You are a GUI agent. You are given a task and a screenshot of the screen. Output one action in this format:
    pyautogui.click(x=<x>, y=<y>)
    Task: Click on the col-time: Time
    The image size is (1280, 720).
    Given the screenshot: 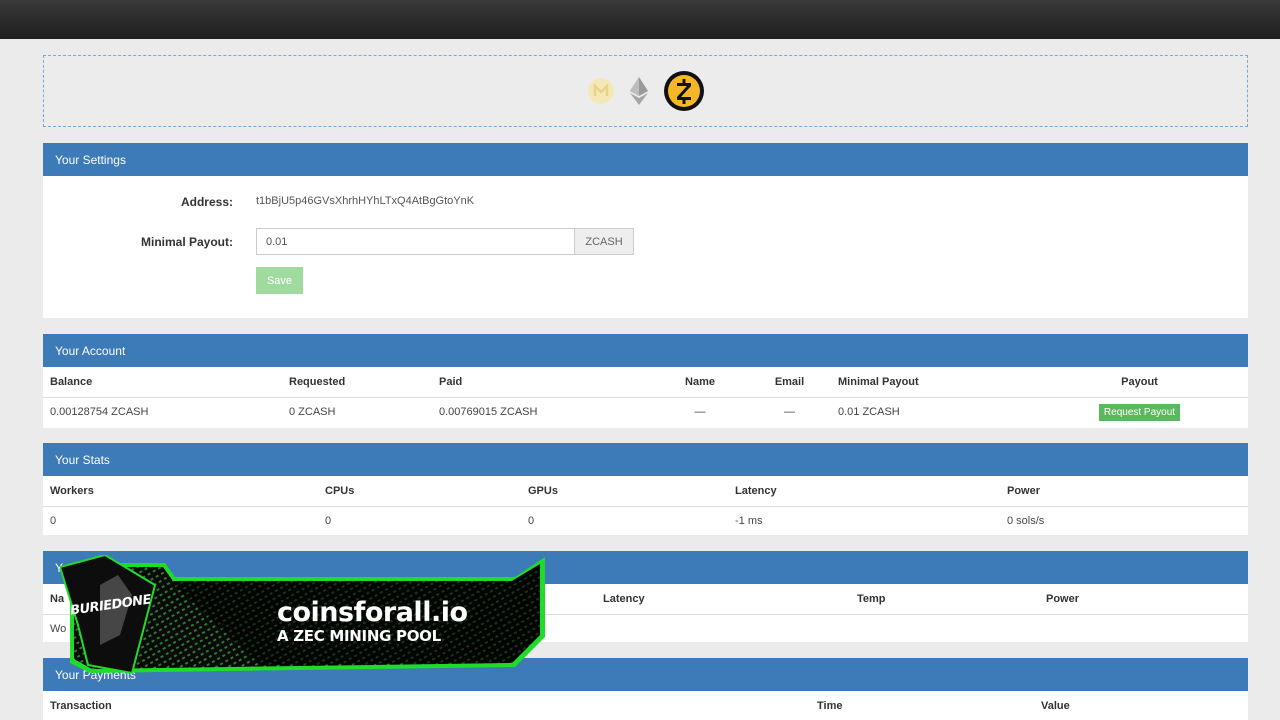 What is the action you would take?
    pyautogui.click(x=922, y=705)
    